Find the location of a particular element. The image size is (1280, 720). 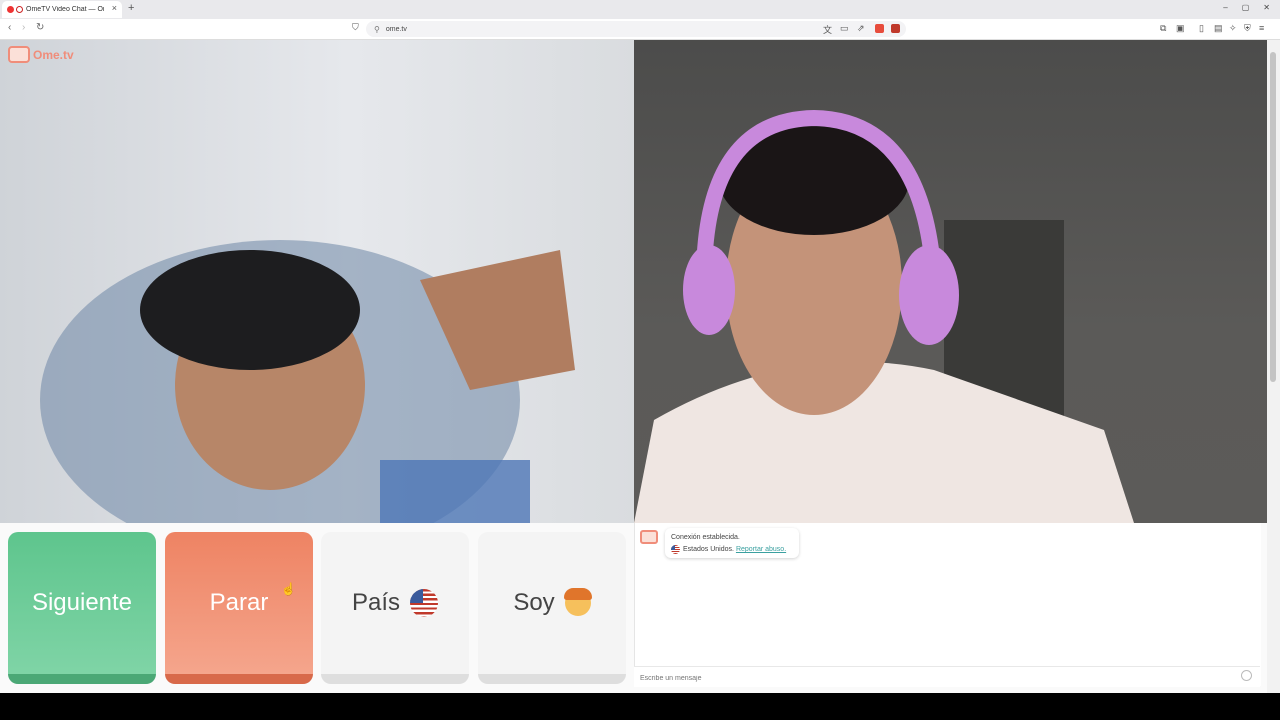

menu-icon: ≡ is located at coordinates (1261, 28).